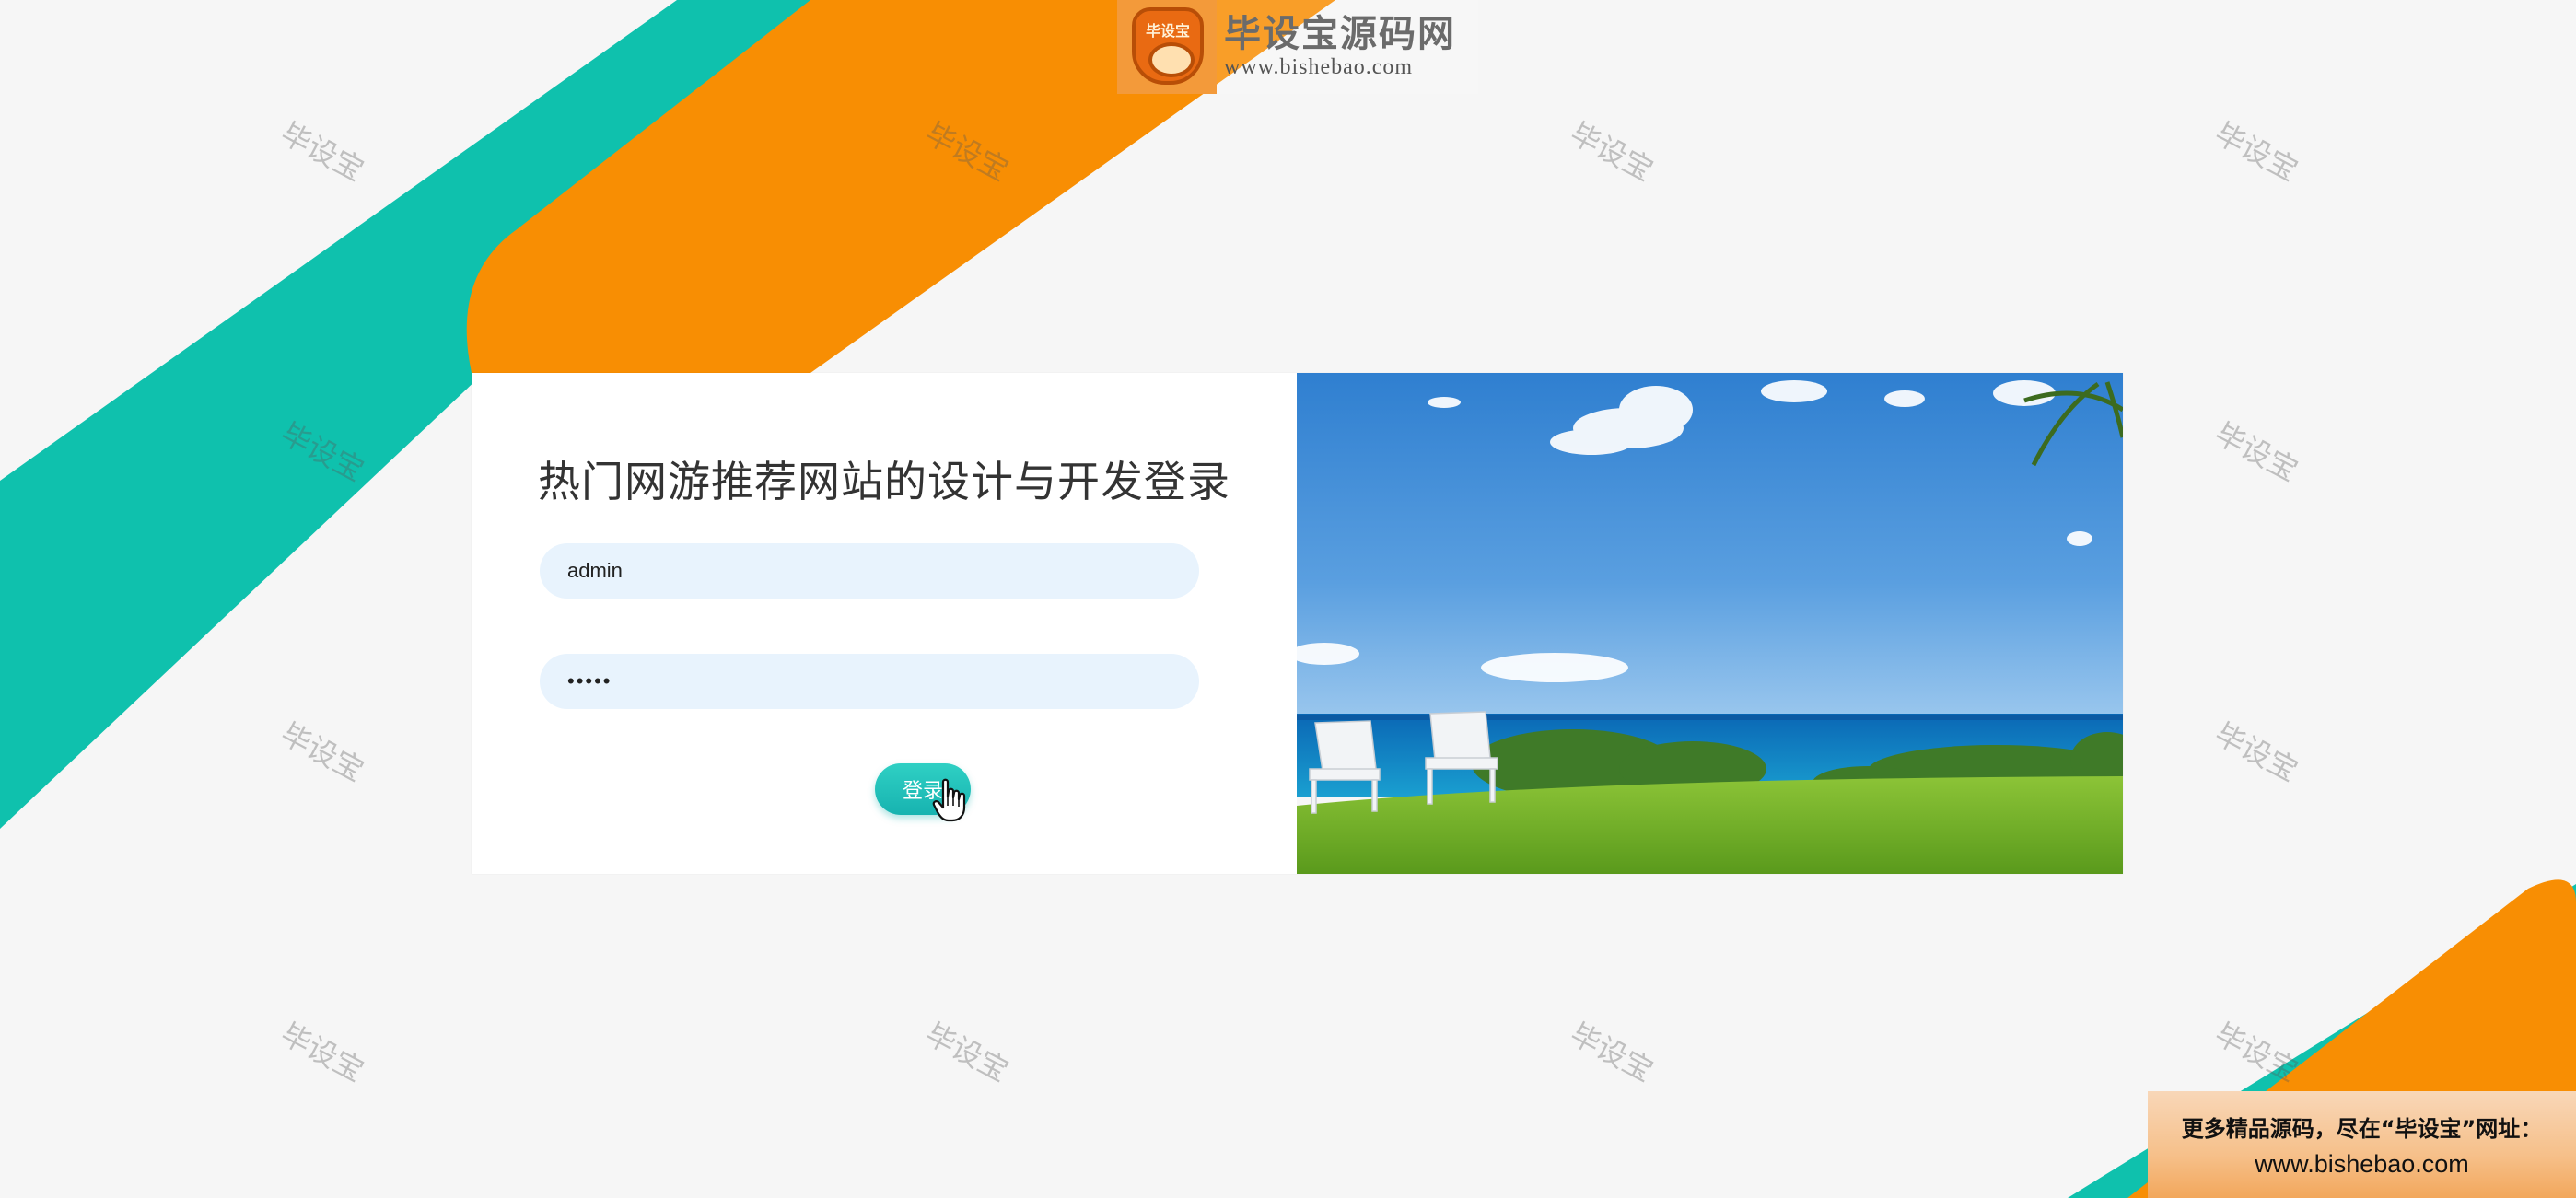  Describe the element at coordinates (1171, 59) in the screenshot. I see `logo-bag-face` at that location.